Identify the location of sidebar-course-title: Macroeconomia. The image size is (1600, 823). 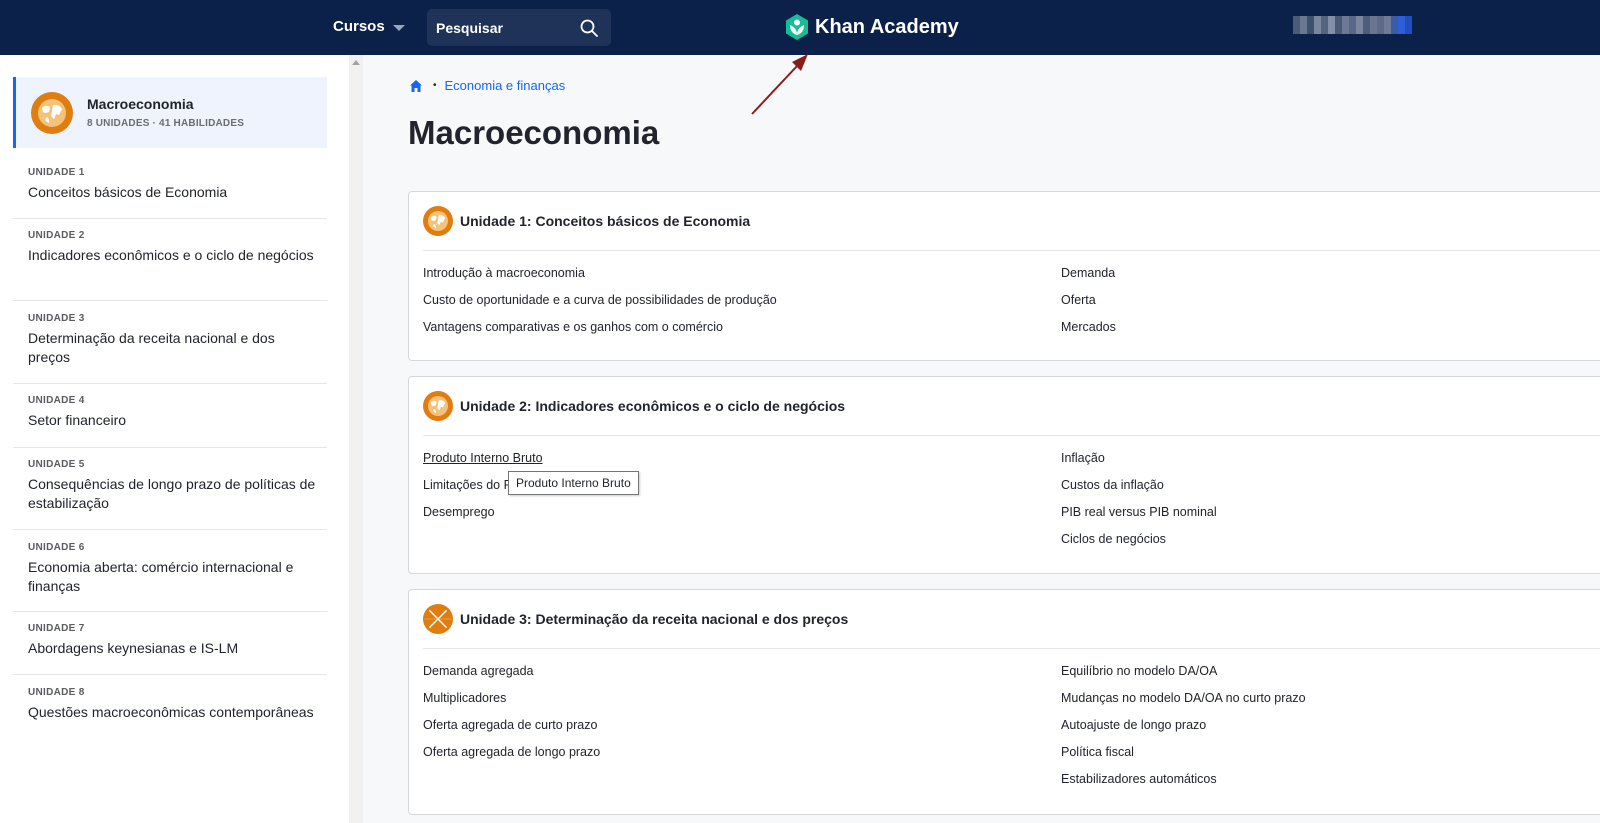
(140, 104).